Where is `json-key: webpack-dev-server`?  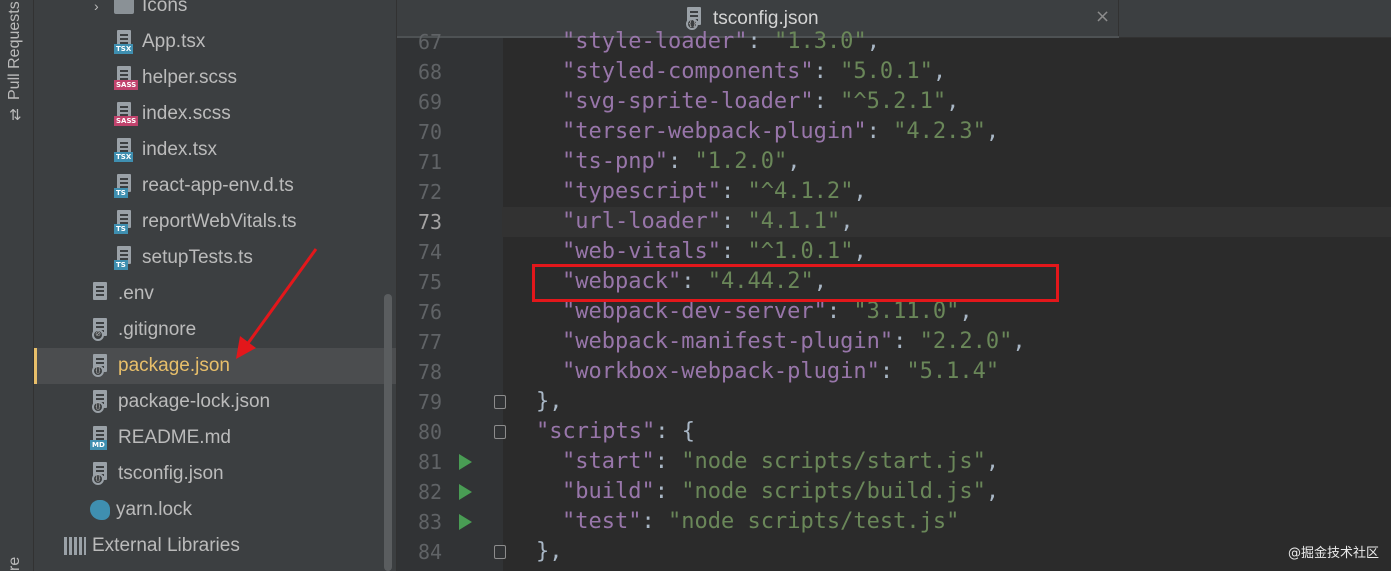
json-key: webpack-dev-server is located at coordinates (694, 311).